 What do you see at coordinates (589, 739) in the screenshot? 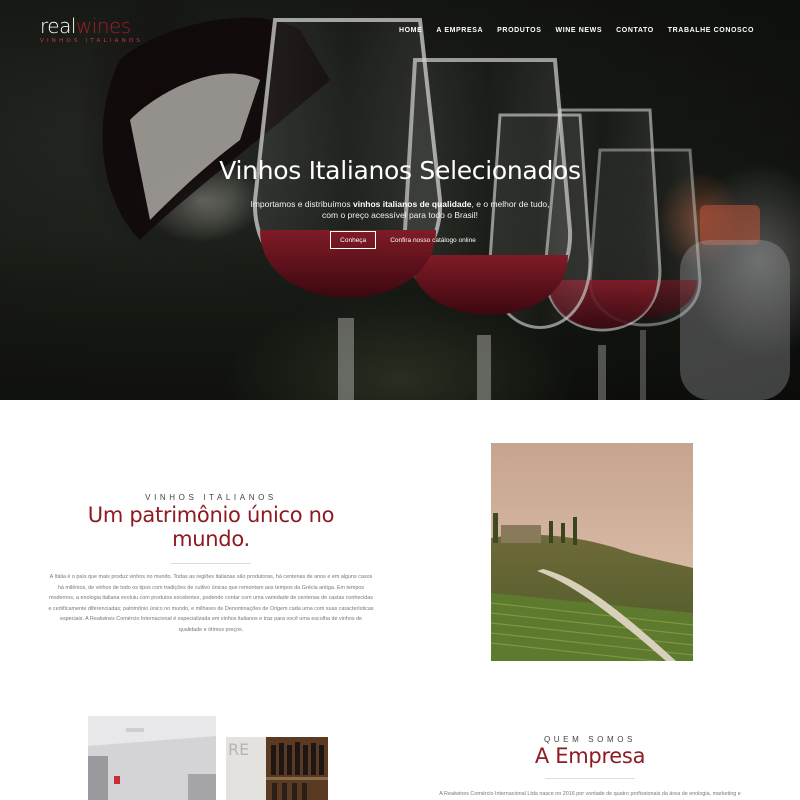
I see `empresa-kicker: QUEM SOMOS` at bounding box center [589, 739].